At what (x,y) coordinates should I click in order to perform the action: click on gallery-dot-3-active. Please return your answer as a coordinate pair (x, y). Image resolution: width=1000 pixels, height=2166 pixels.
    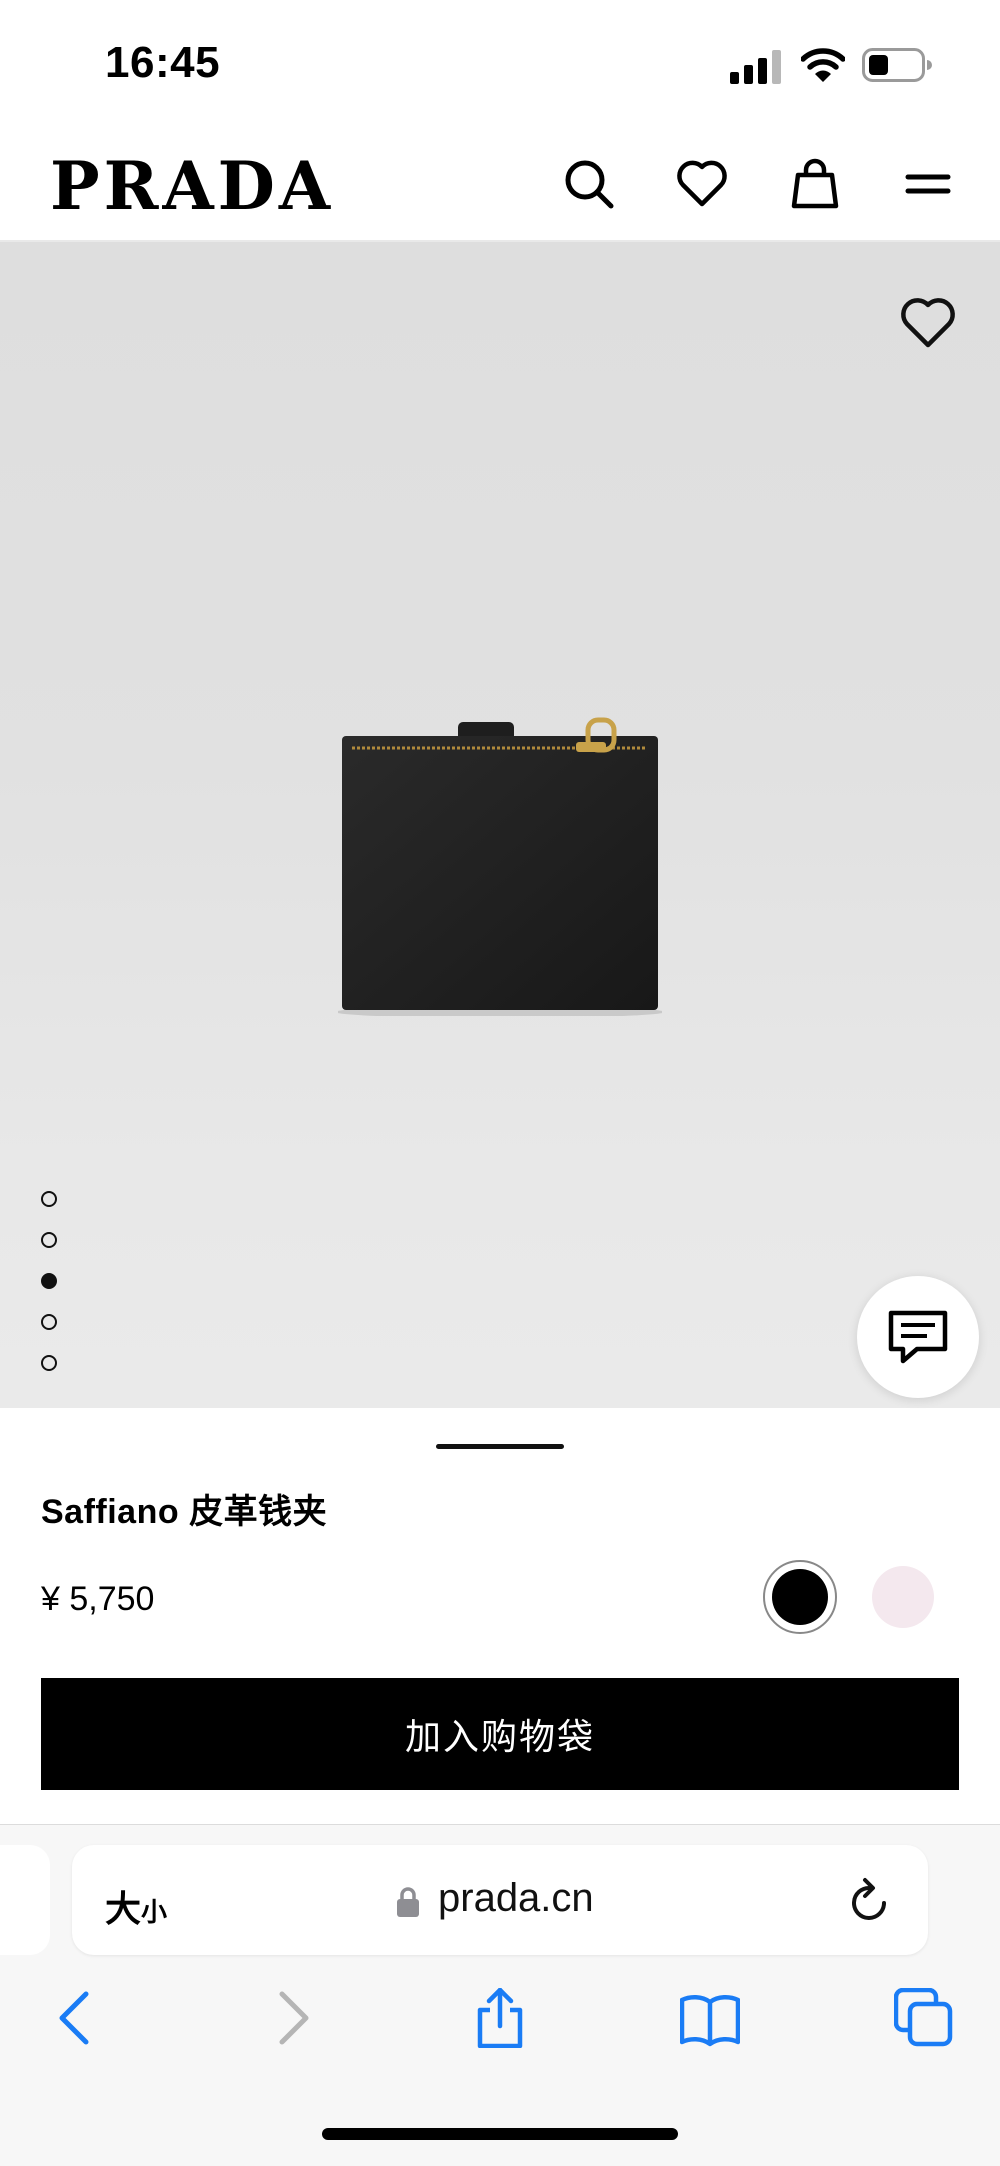
    Looking at the image, I should click on (49, 1281).